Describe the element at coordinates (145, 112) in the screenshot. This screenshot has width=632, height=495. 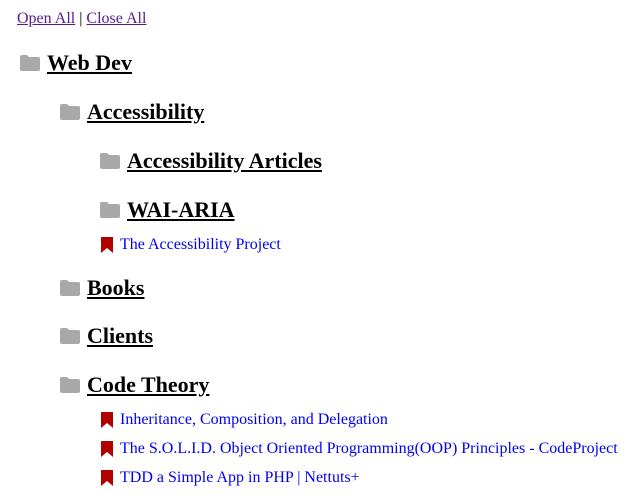
I see `folder-label-accessibility: Accessibility` at that location.